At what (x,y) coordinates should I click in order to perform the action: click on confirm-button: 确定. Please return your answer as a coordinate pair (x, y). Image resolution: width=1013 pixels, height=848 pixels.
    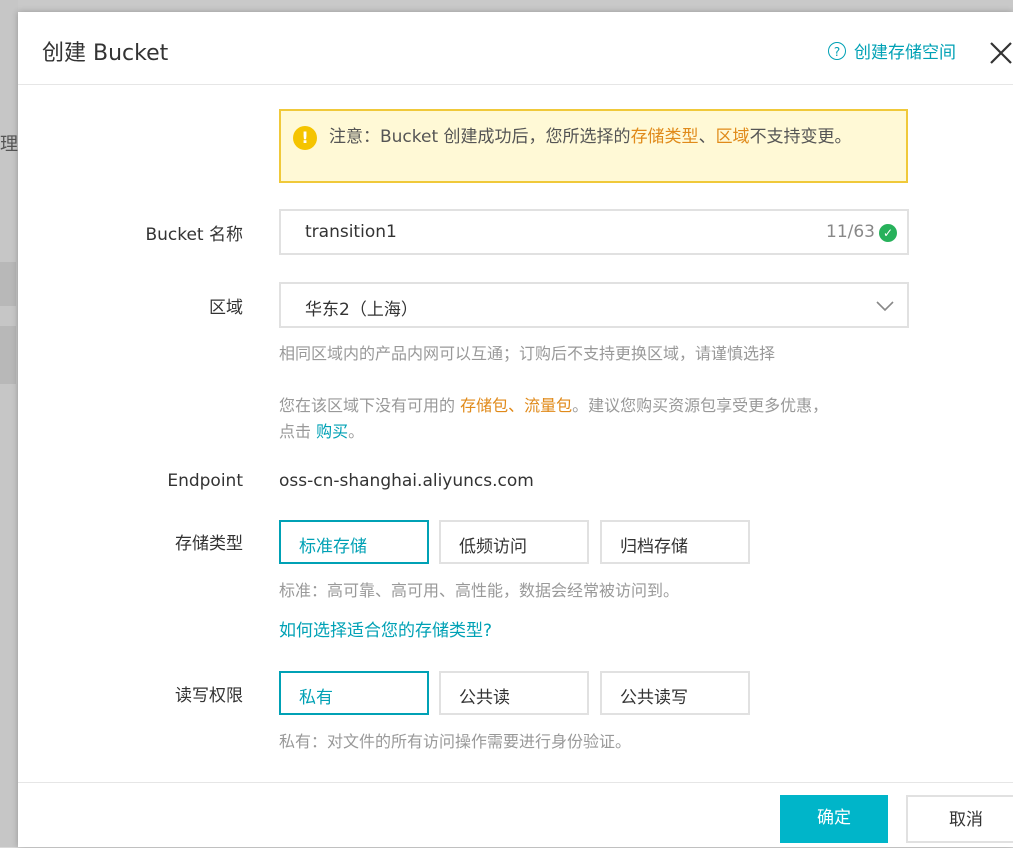
    Looking at the image, I should click on (834, 819).